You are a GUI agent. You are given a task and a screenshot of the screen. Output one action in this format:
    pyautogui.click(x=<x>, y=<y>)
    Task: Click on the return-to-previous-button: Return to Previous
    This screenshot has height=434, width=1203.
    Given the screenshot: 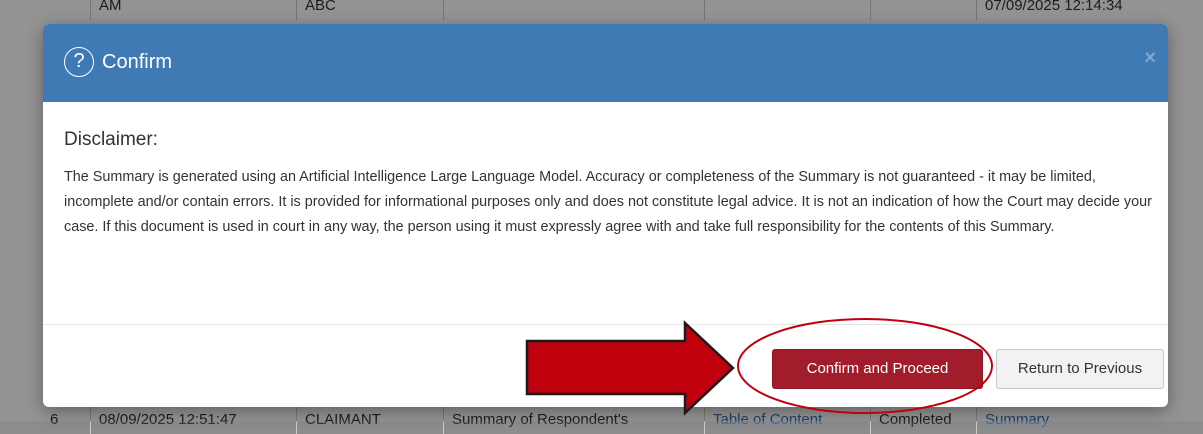 What is the action you would take?
    pyautogui.click(x=1080, y=369)
    